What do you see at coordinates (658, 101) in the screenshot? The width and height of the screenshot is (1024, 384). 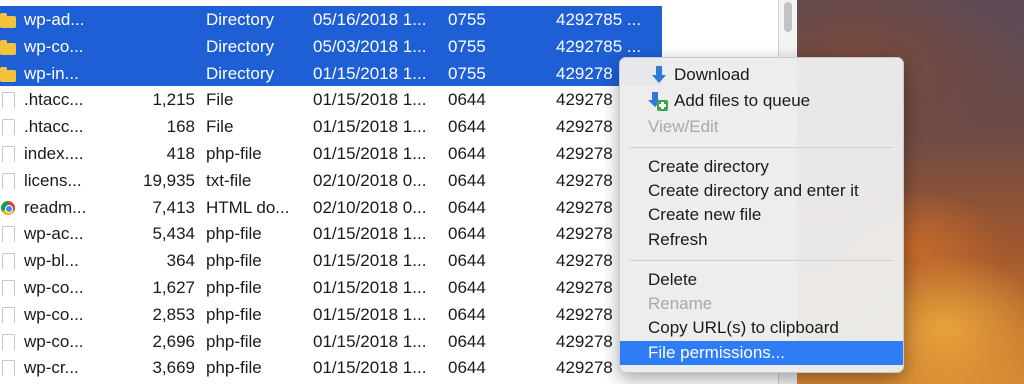 I see `add-to-queue-icon` at bounding box center [658, 101].